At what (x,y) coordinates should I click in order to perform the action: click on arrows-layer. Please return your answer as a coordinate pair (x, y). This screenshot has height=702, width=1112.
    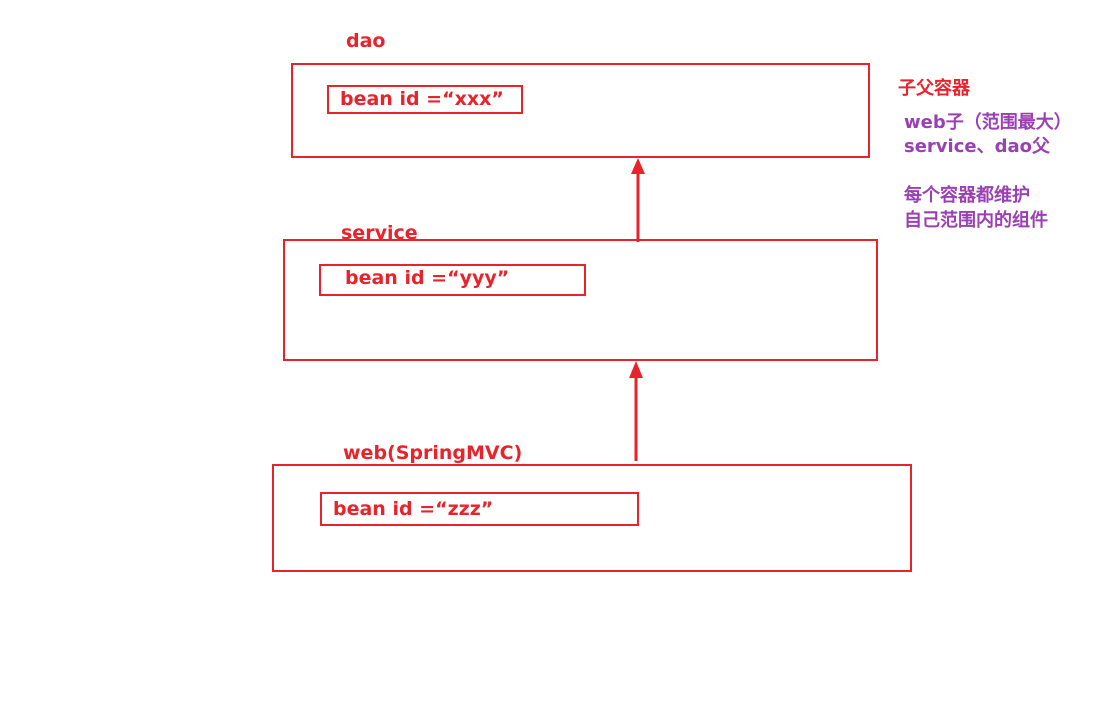
    Looking at the image, I should click on (637, 309).